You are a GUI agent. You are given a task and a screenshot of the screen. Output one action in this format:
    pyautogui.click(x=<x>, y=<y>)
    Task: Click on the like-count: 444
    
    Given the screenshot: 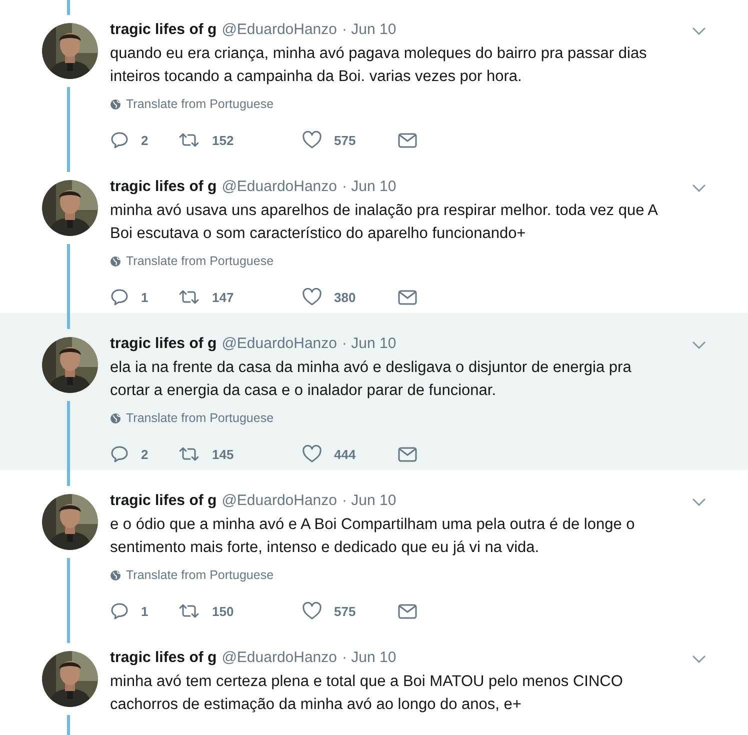 What is the action you would take?
    pyautogui.click(x=345, y=454)
    